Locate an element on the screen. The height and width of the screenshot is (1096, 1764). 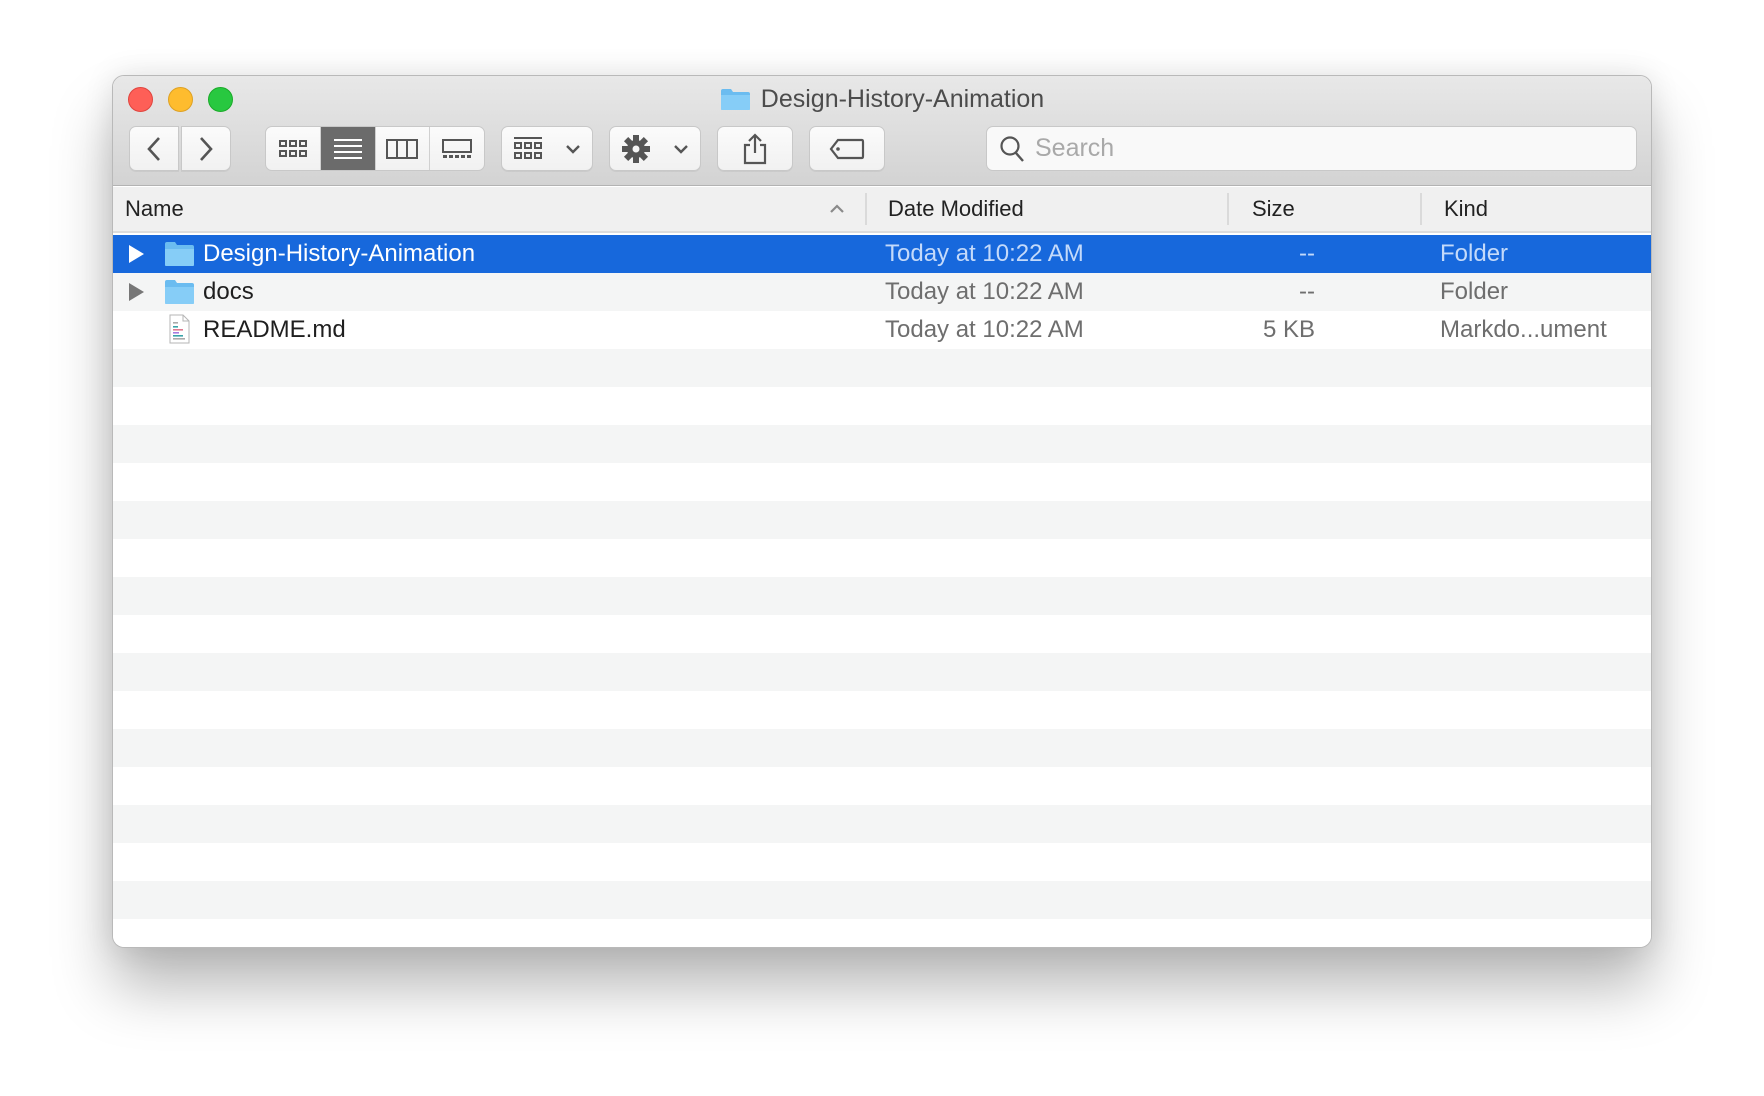
window-title: Design-History-Animation is located at coordinates (882, 99).